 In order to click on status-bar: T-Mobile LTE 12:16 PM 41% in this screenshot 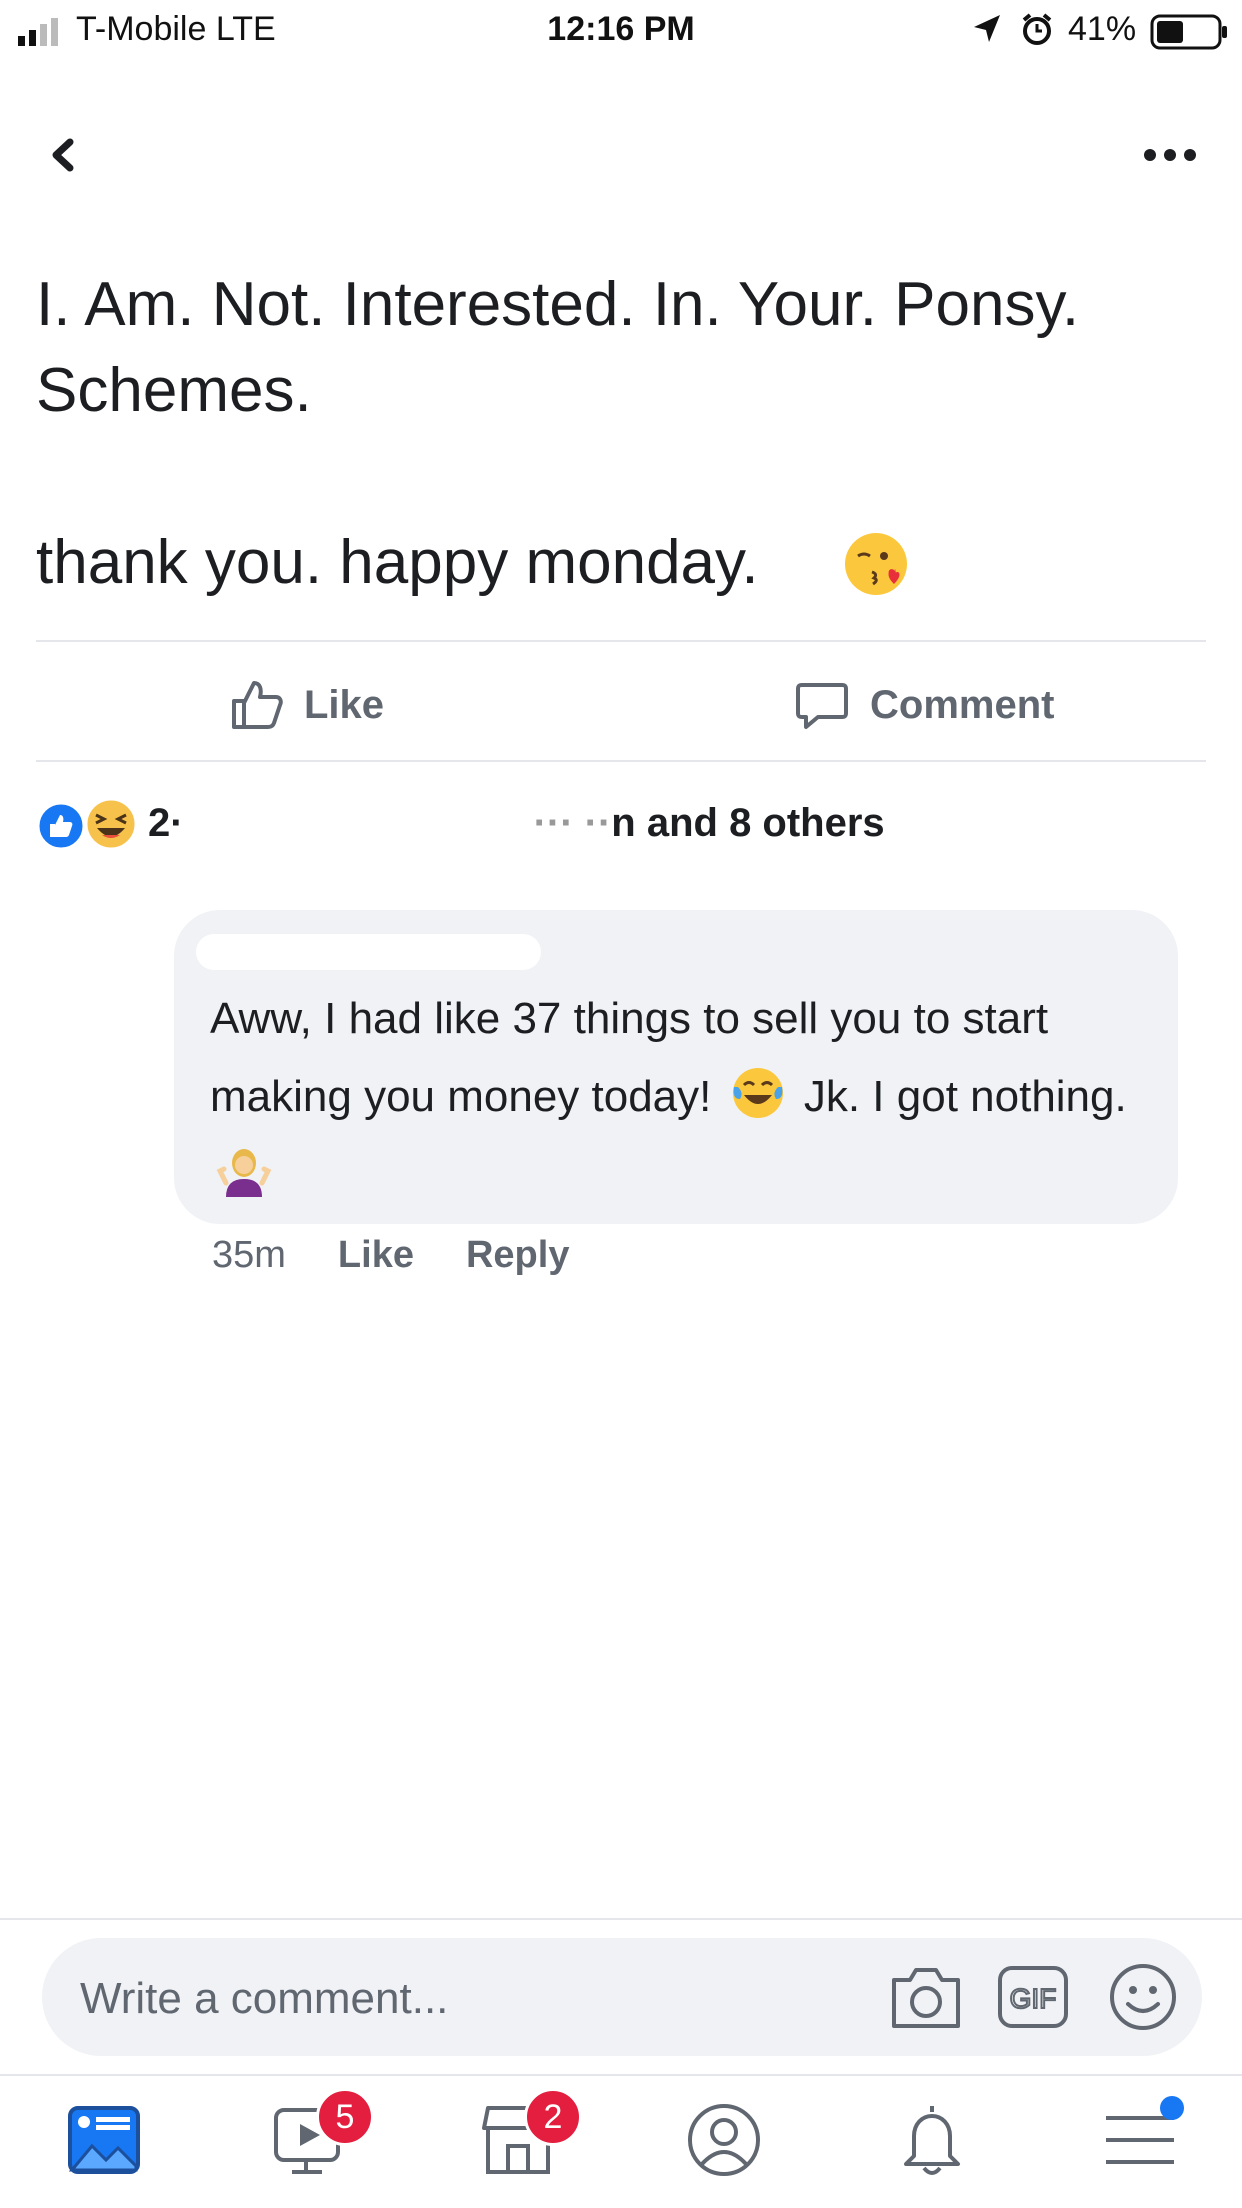, I will do `click(621, 32)`.